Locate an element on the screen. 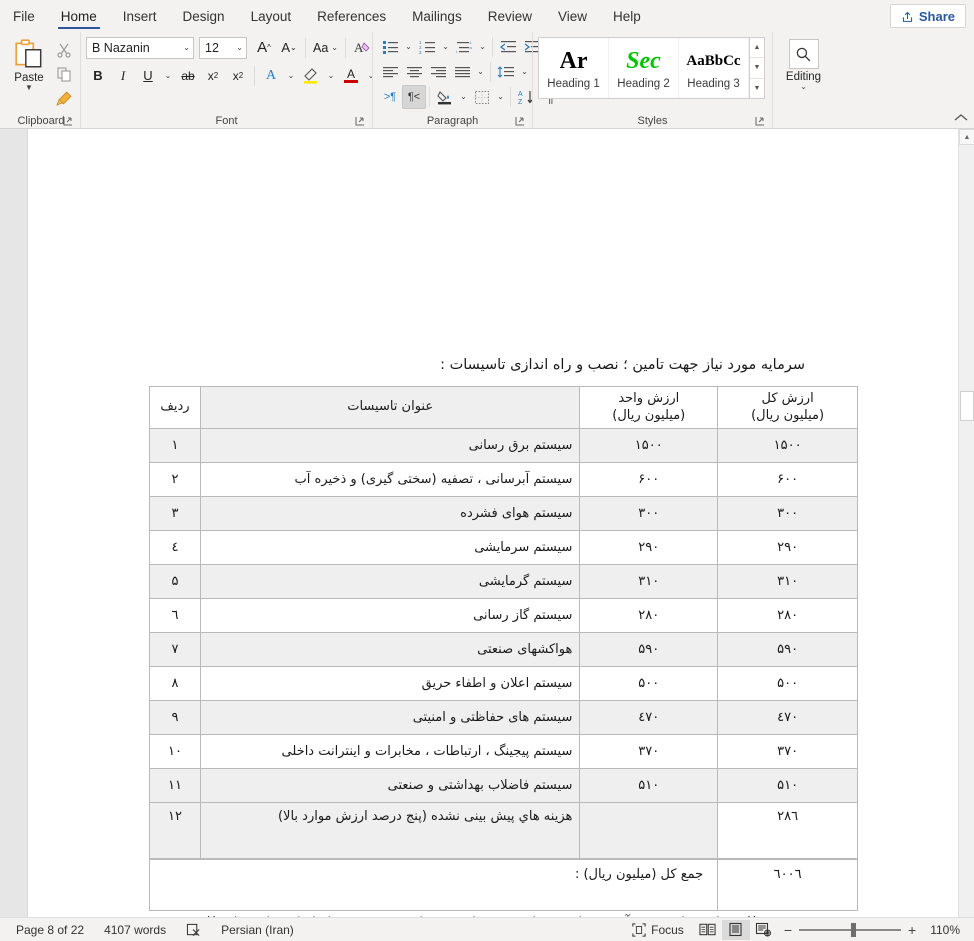 The image size is (974, 941). numbering-button: 1 2 3 is located at coordinates (427, 47).